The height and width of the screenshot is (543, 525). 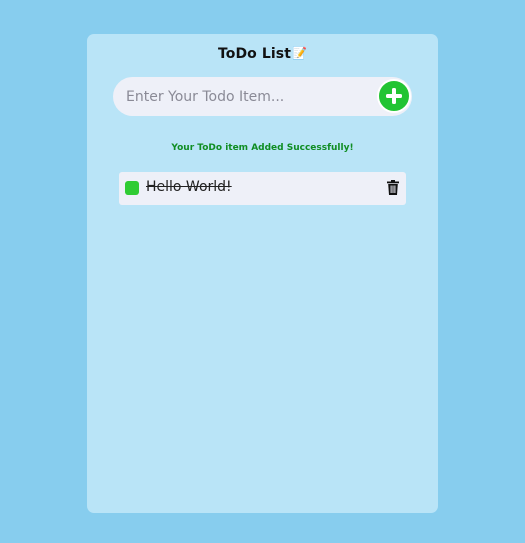 What do you see at coordinates (189, 187) in the screenshot?
I see `todo-text: Hello World!` at bounding box center [189, 187].